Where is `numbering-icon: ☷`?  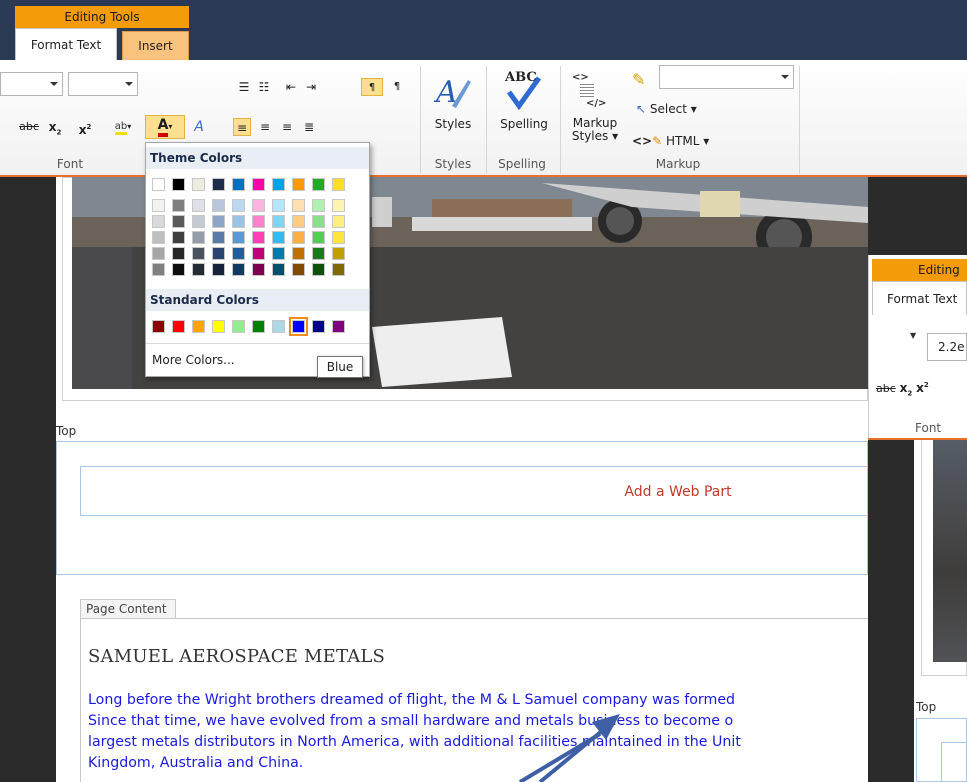 numbering-icon: ☷ is located at coordinates (264, 87).